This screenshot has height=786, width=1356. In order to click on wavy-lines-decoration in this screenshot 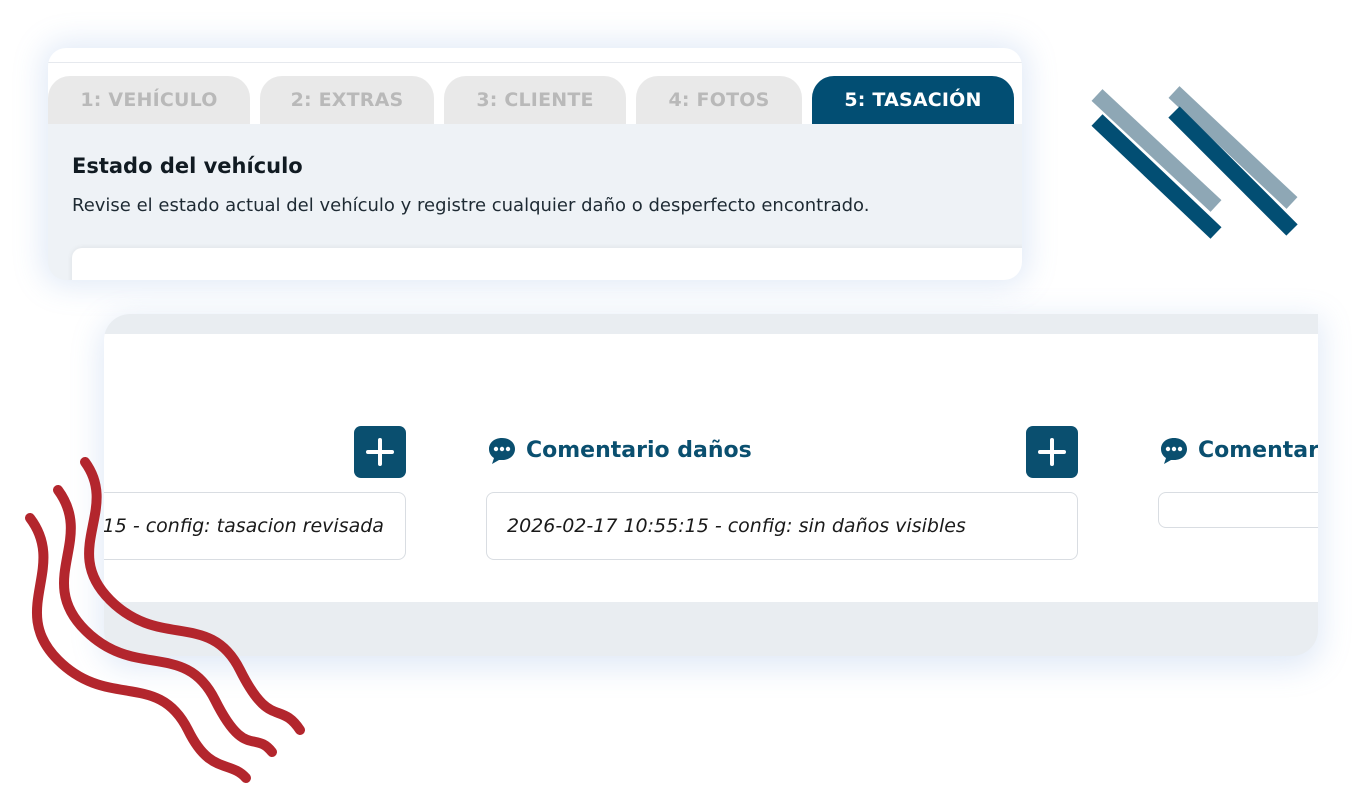, I will do `click(165, 620)`.